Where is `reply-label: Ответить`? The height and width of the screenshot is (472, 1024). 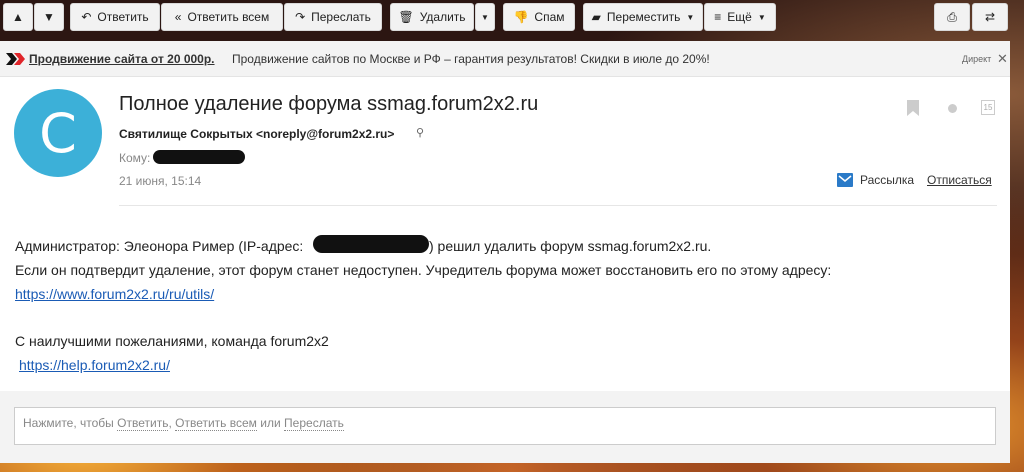
reply-label: Ответить is located at coordinates (123, 17).